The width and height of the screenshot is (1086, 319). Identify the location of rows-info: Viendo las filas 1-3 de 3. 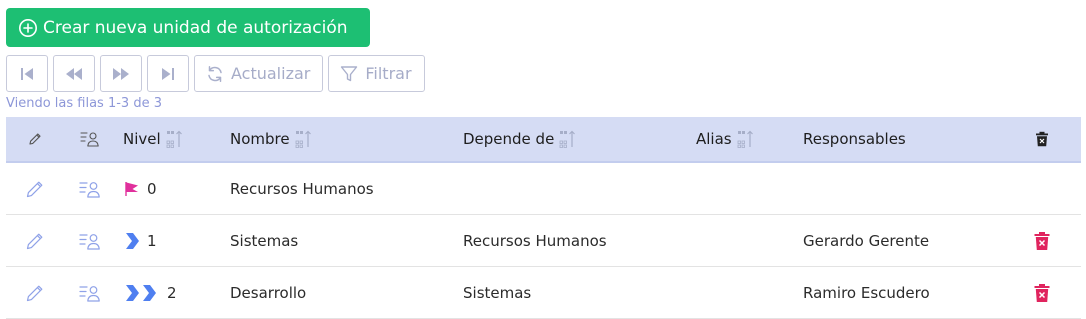
(84, 103).